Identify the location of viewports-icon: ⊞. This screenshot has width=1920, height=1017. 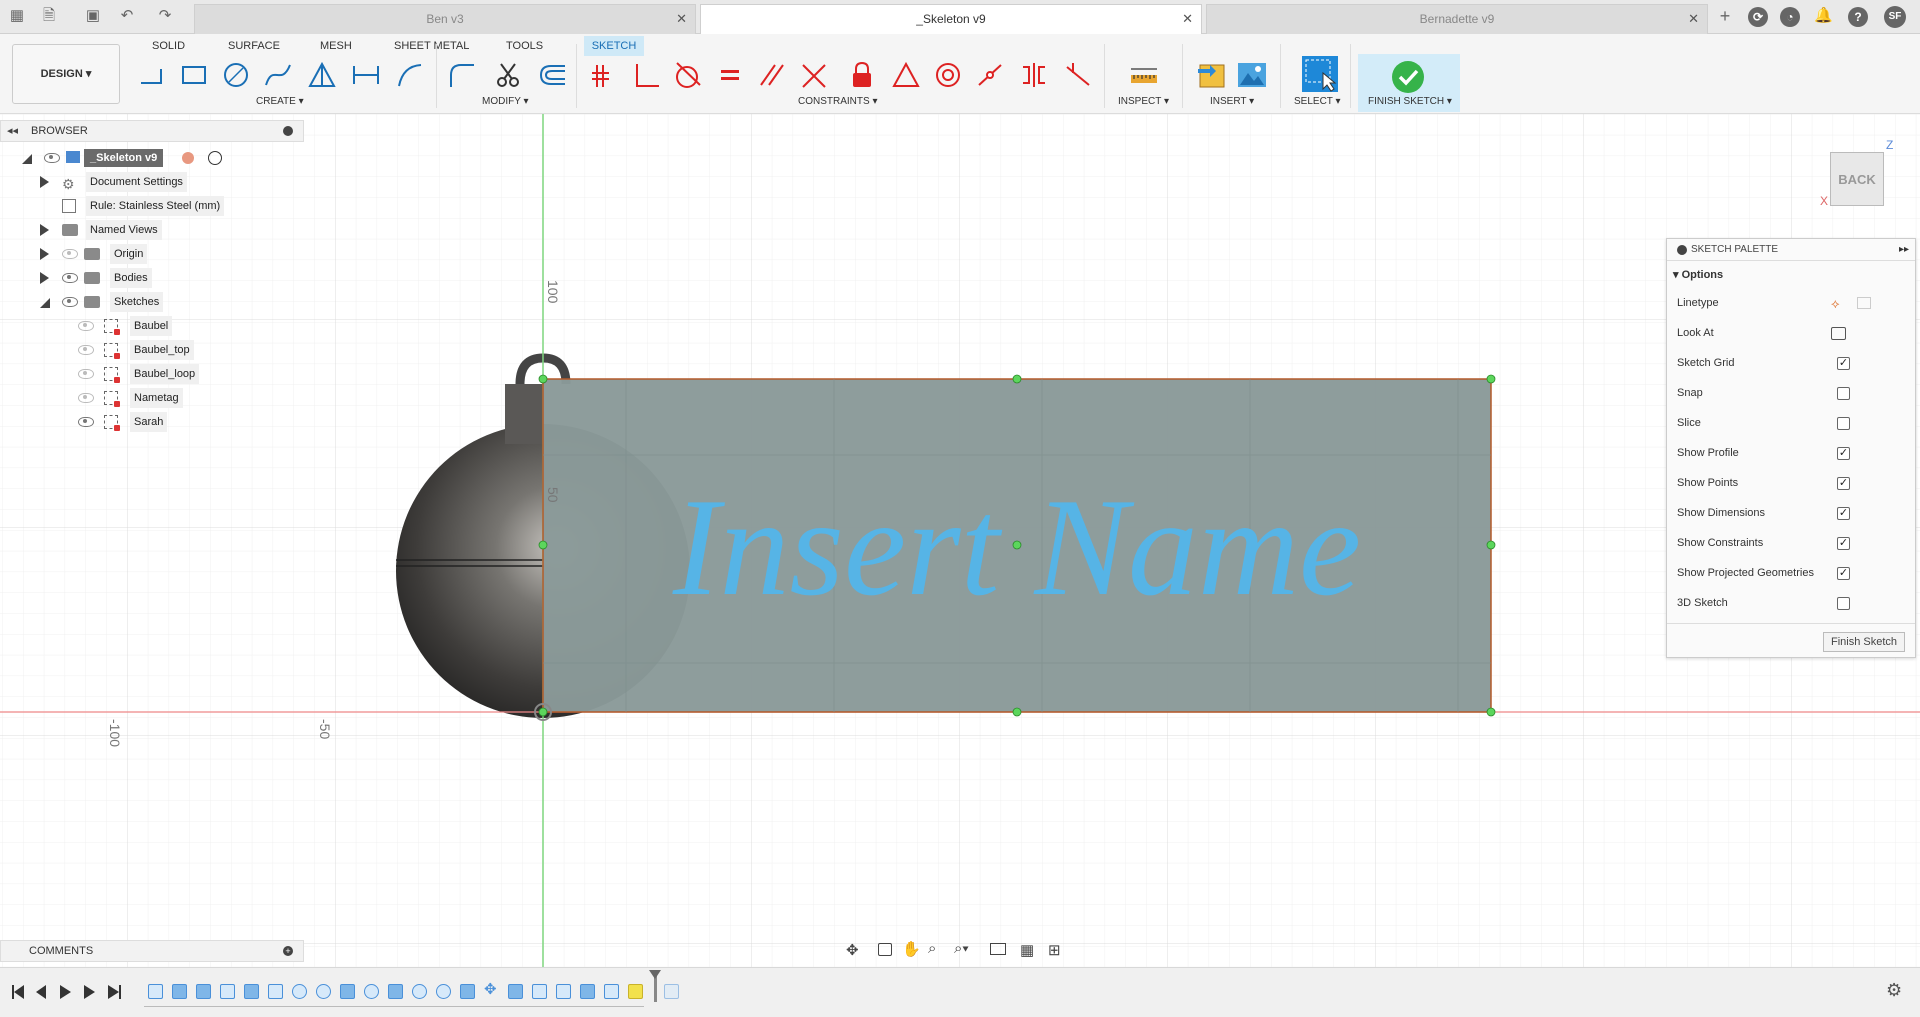
(1054, 950).